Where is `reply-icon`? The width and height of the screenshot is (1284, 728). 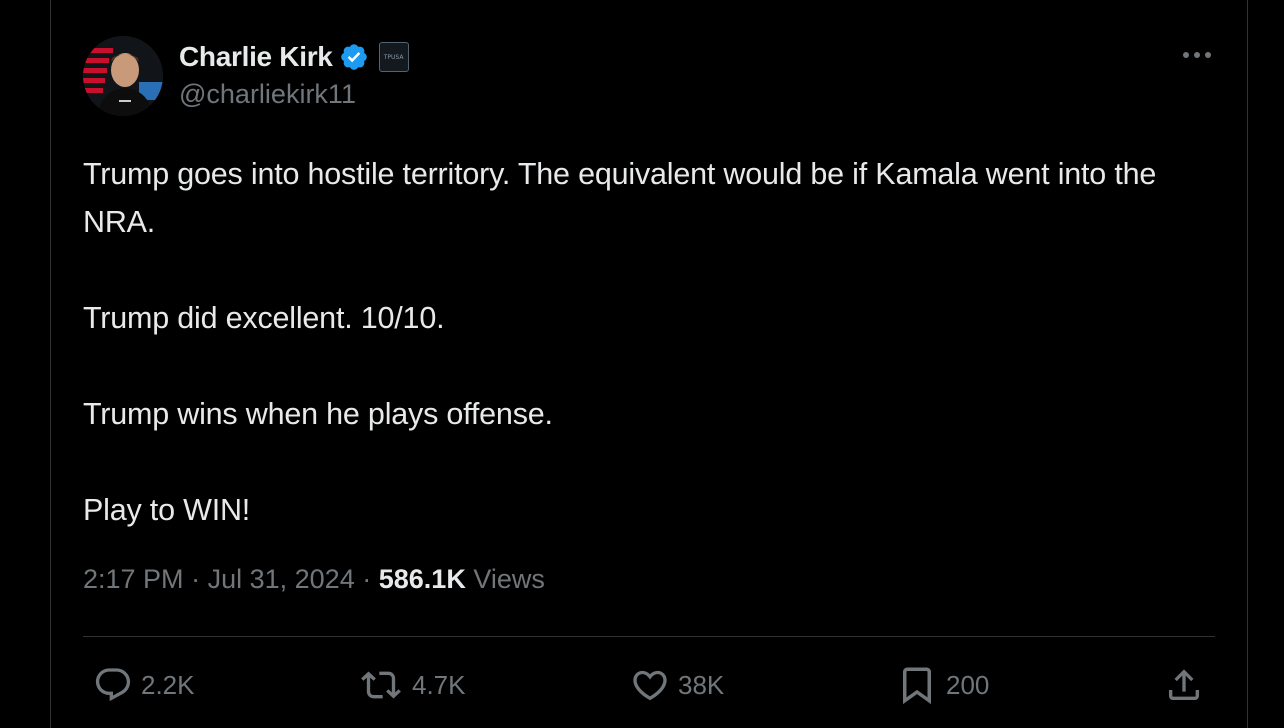
reply-icon is located at coordinates (113, 685).